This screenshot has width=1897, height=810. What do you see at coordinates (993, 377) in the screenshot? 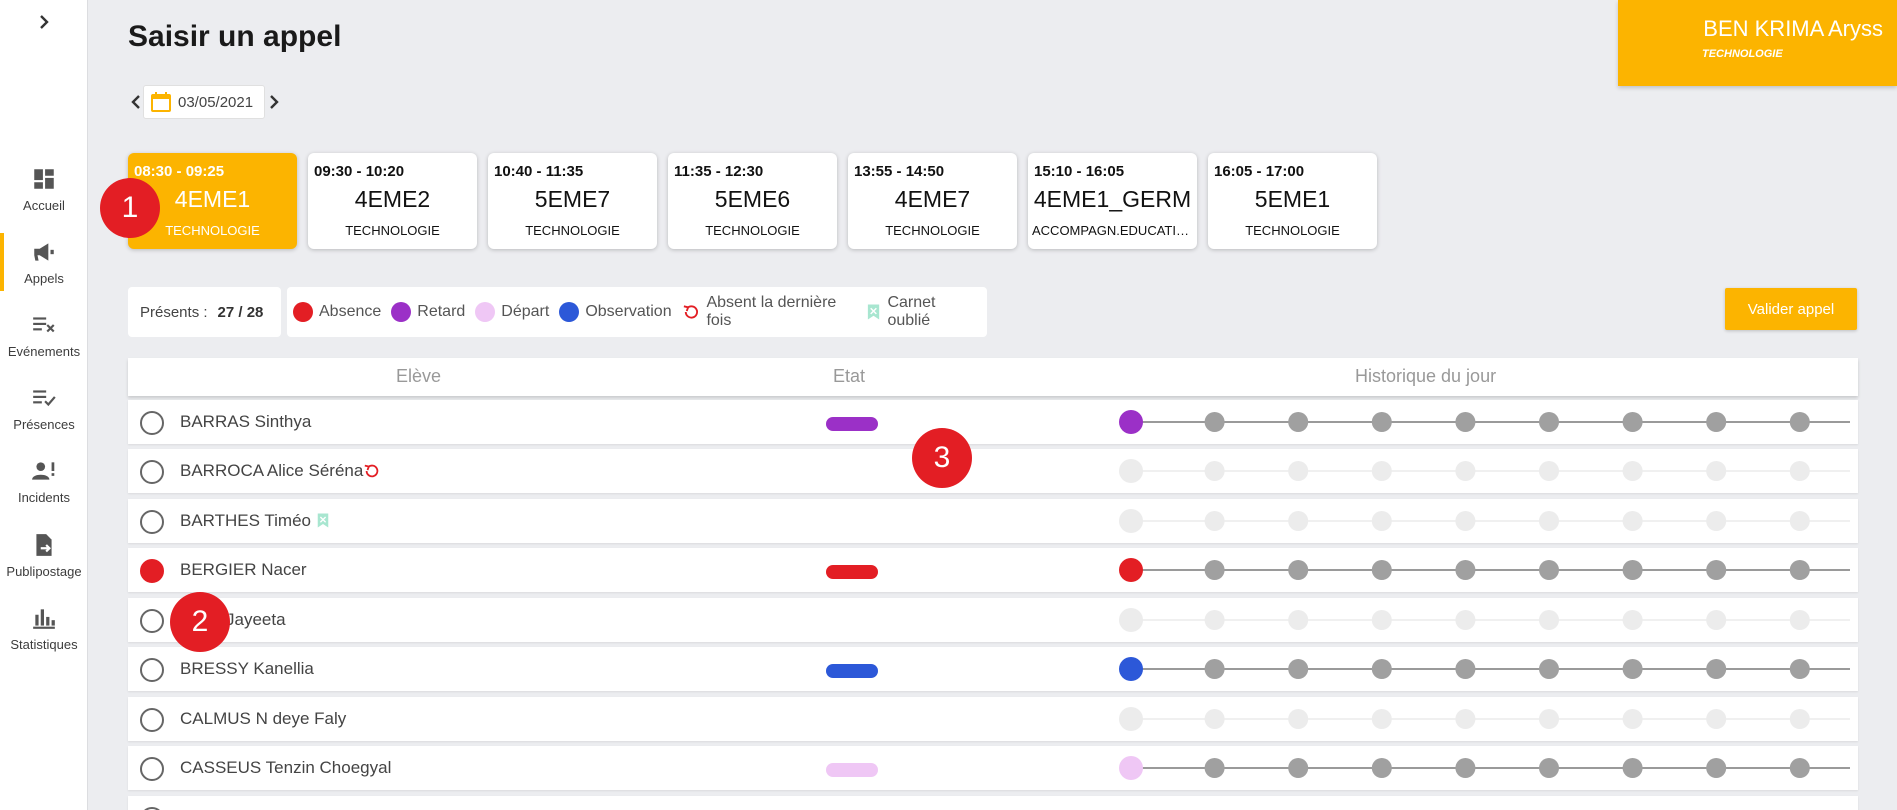
I see `table-header: Elève Etat Historique du jour` at bounding box center [993, 377].